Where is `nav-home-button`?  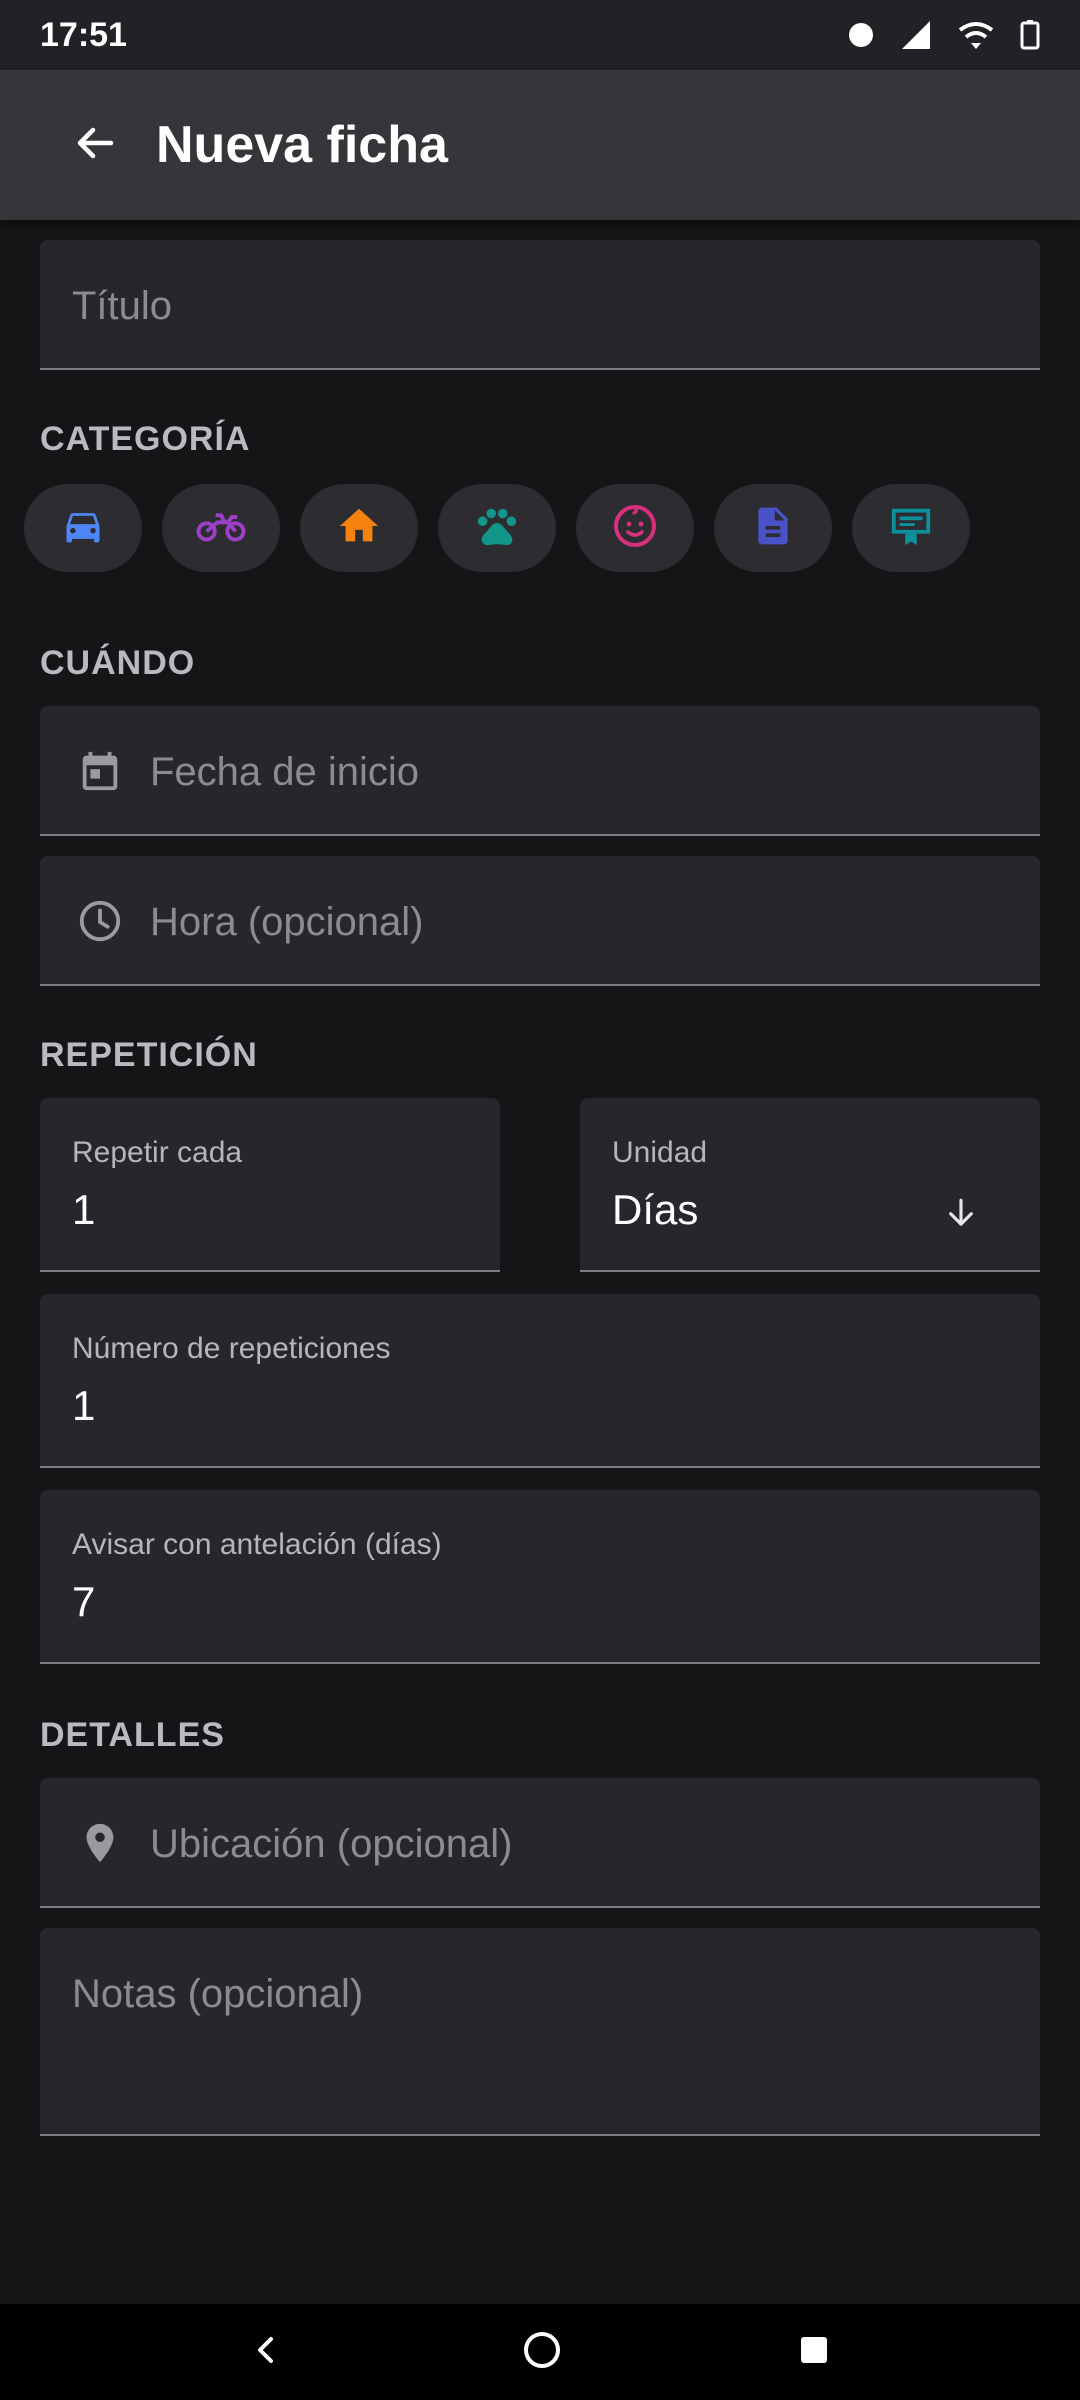 nav-home-button is located at coordinates (542, 2352).